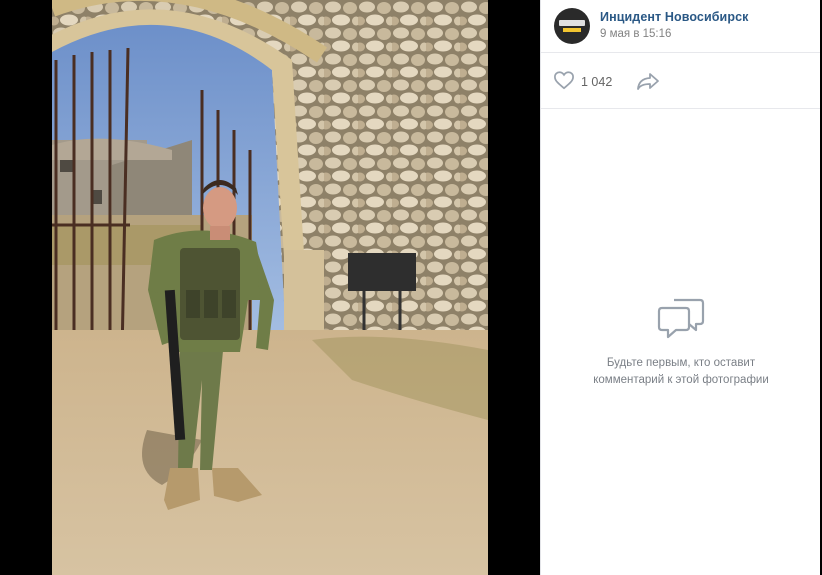  I want to click on share-arrow-icon, so click(648, 84).